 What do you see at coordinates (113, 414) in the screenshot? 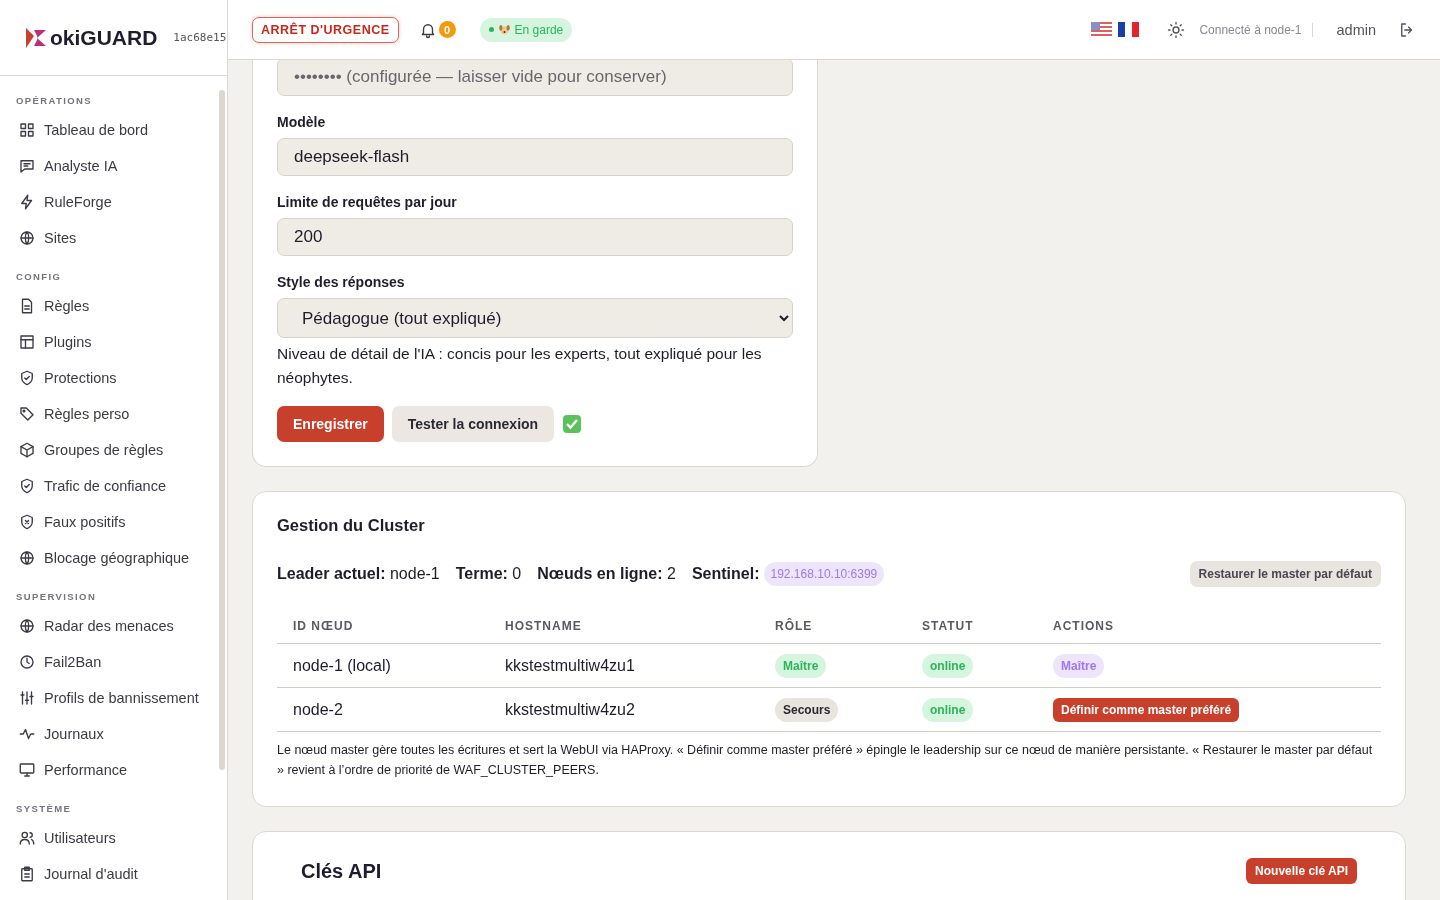
I see `nav-item: Règles perso` at bounding box center [113, 414].